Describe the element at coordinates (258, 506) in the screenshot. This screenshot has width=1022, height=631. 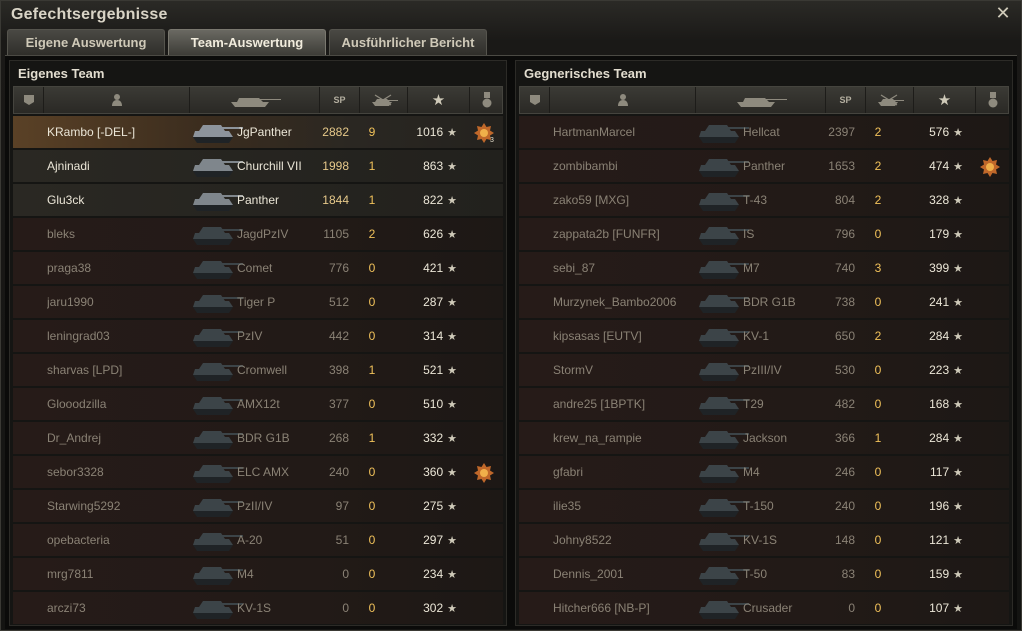
I see `player-row: Starwing5292 PzII/IV 97 0 275 ★` at that location.